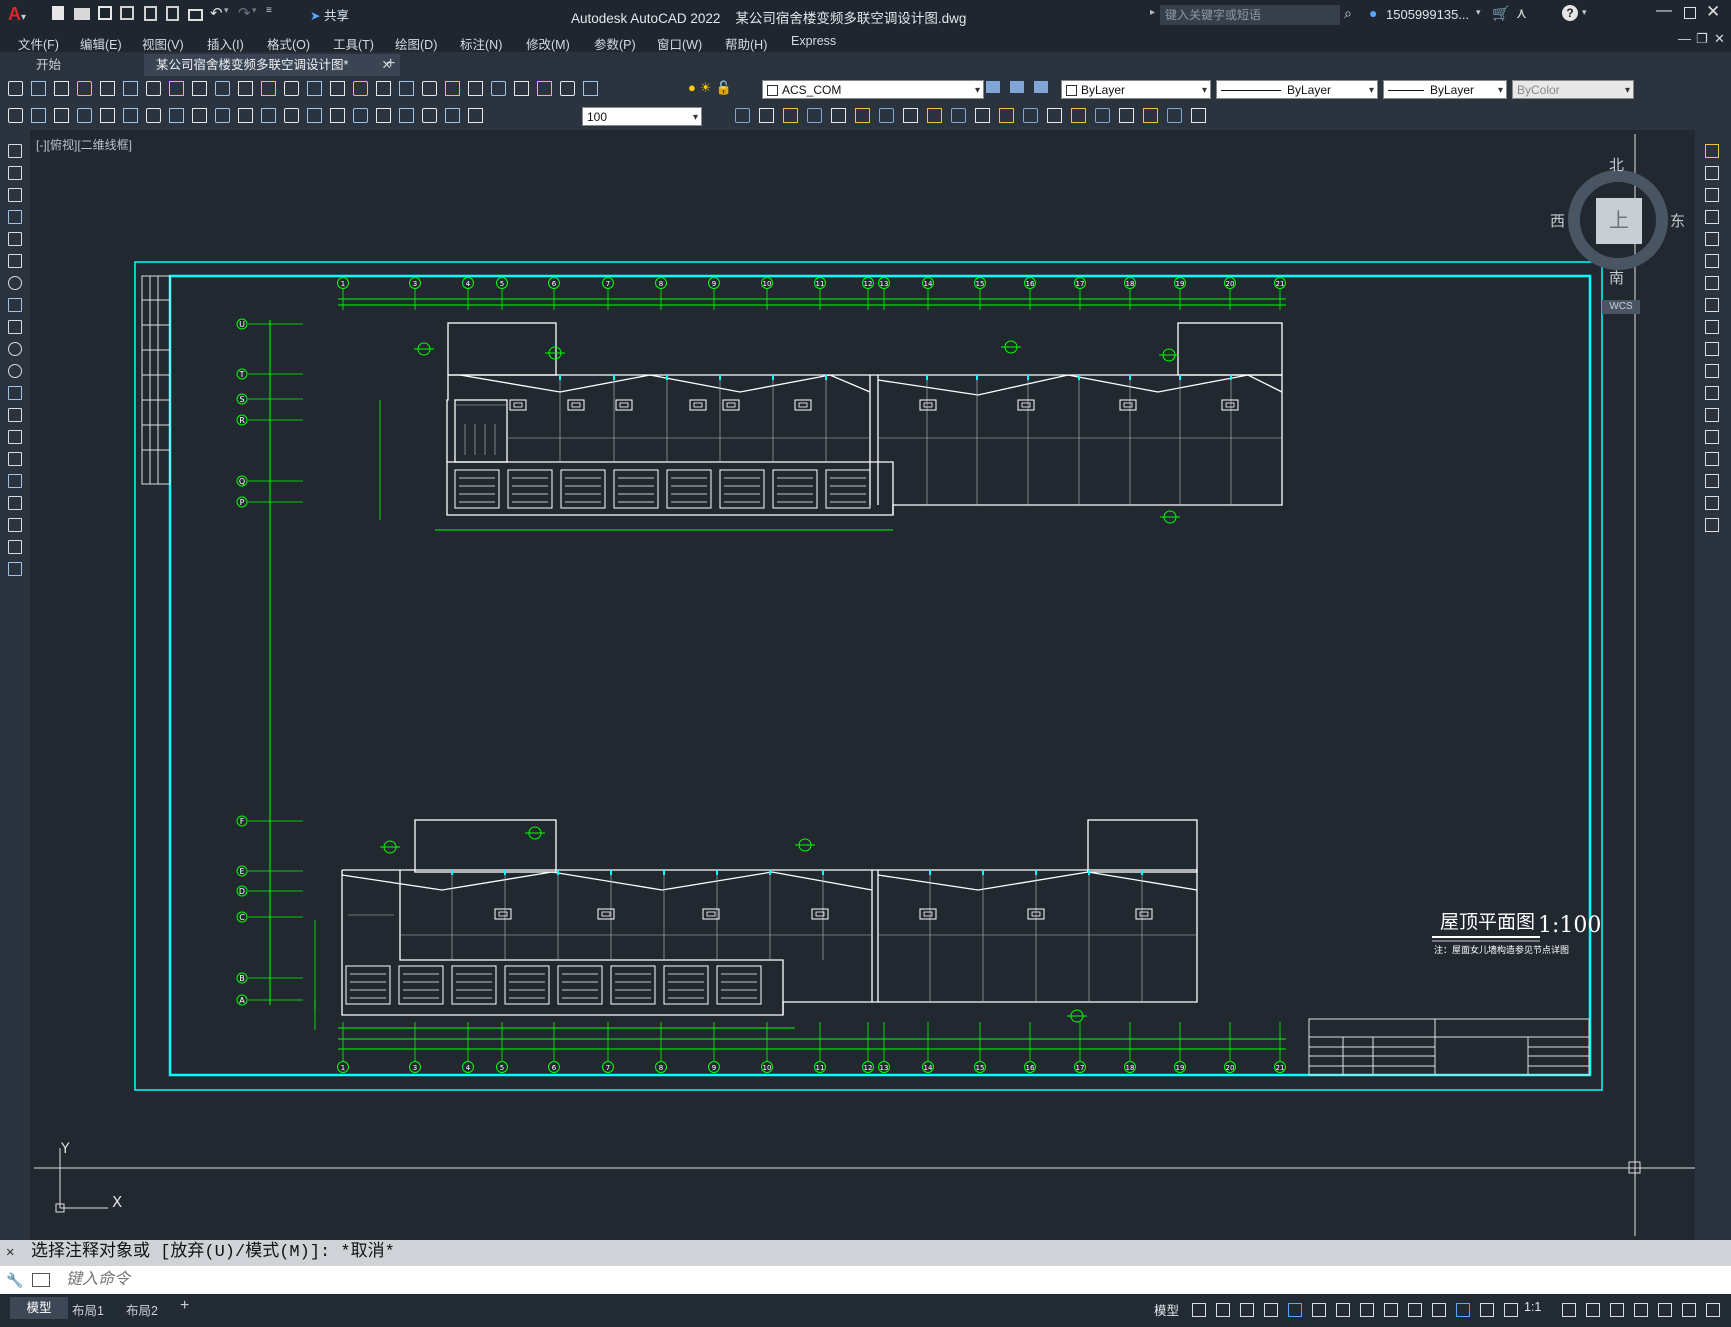 The image size is (1731, 1327). Describe the element at coordinates (390, 64) in the screenshot. I see `new-tab-icon: +` at that location.